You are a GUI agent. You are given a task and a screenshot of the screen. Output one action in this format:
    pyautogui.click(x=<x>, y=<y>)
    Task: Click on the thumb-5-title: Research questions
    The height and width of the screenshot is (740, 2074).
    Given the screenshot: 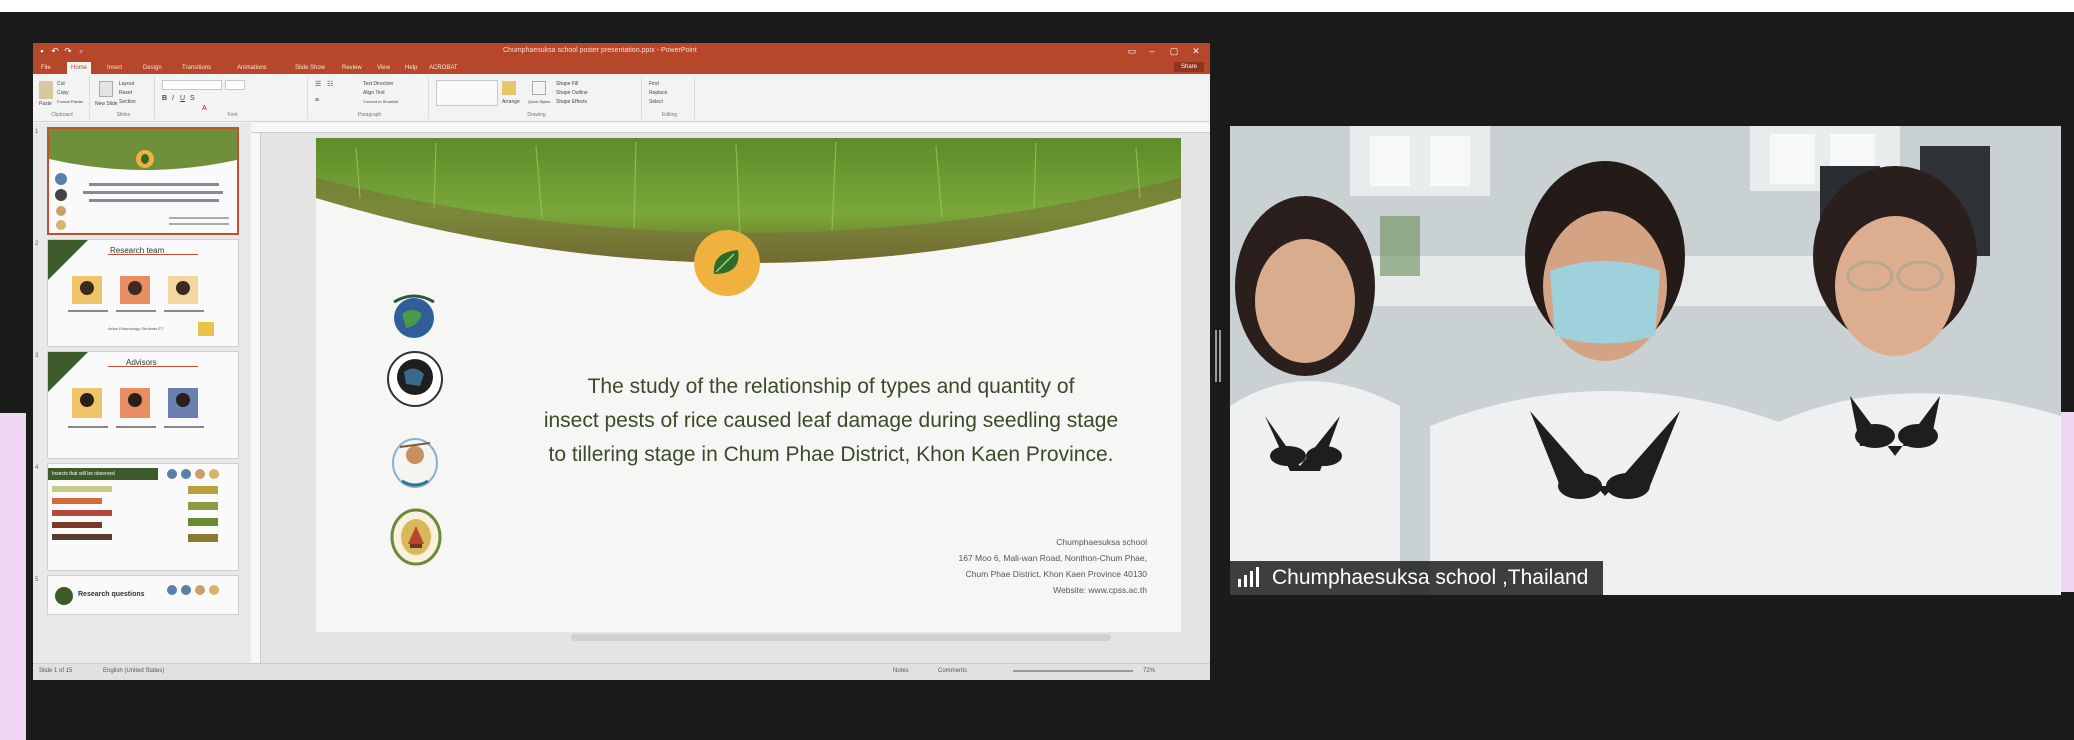 What is the action you would take?
    pyautogui.click(x=111, y=594)
    